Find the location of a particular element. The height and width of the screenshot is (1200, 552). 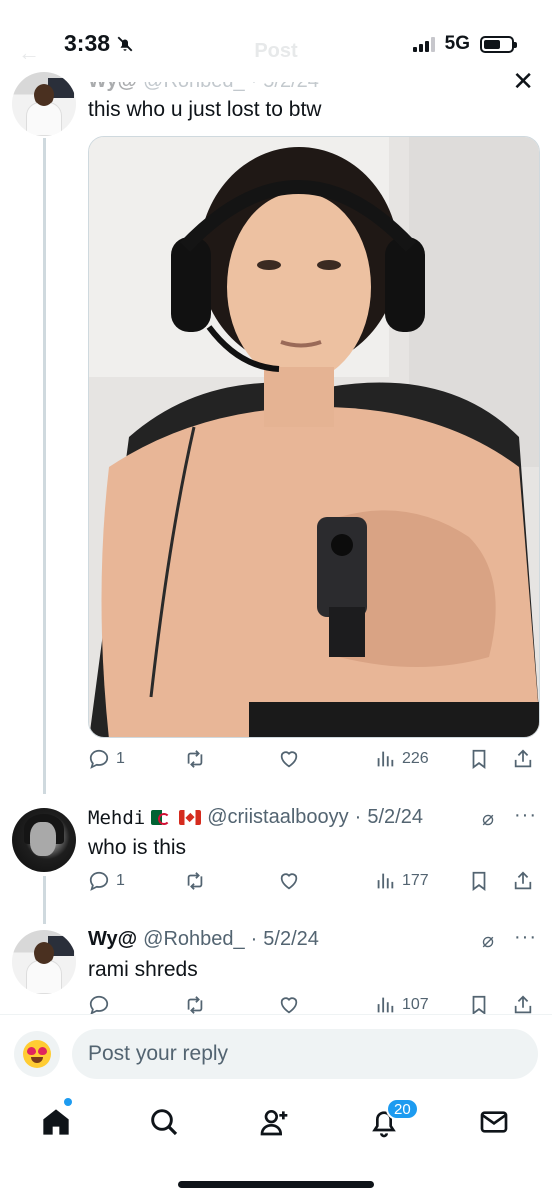

tweet-actions: 107 is located at coordinates (314, 1004).